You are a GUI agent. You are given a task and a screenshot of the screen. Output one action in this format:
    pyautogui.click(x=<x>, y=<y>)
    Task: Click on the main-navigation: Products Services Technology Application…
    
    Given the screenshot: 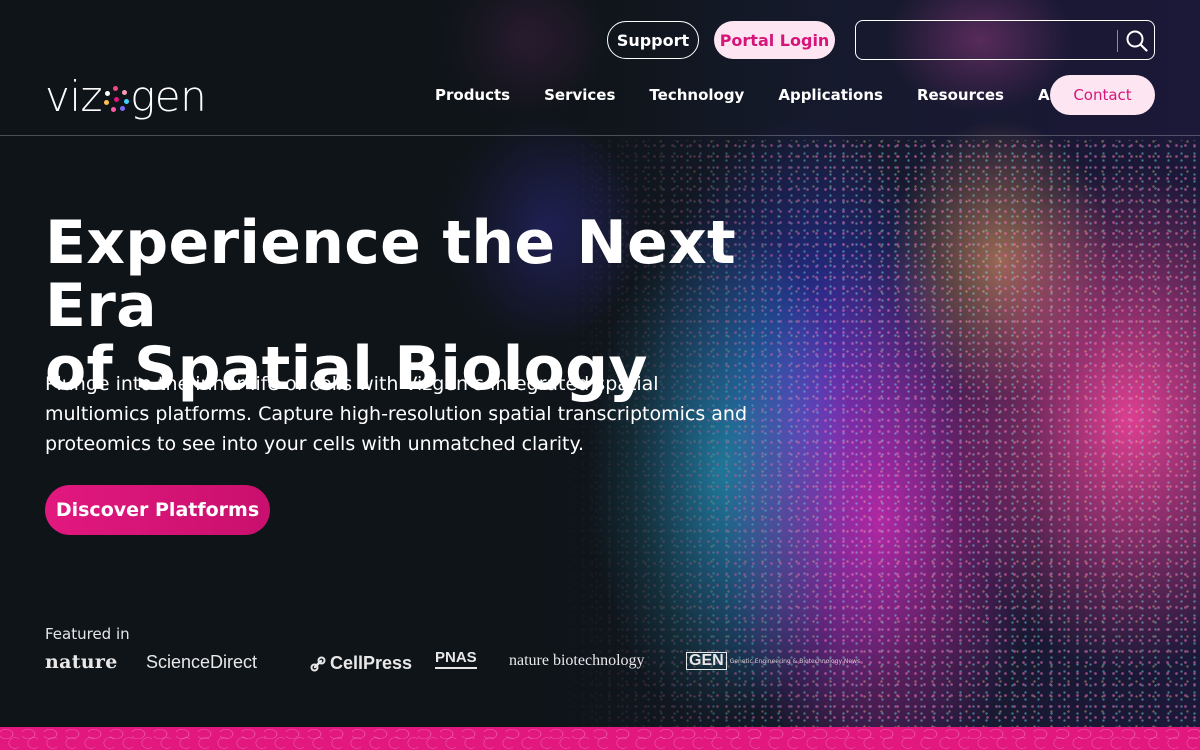 What is the action you would take?
    pyautogui.click(x=792, y=95)
    